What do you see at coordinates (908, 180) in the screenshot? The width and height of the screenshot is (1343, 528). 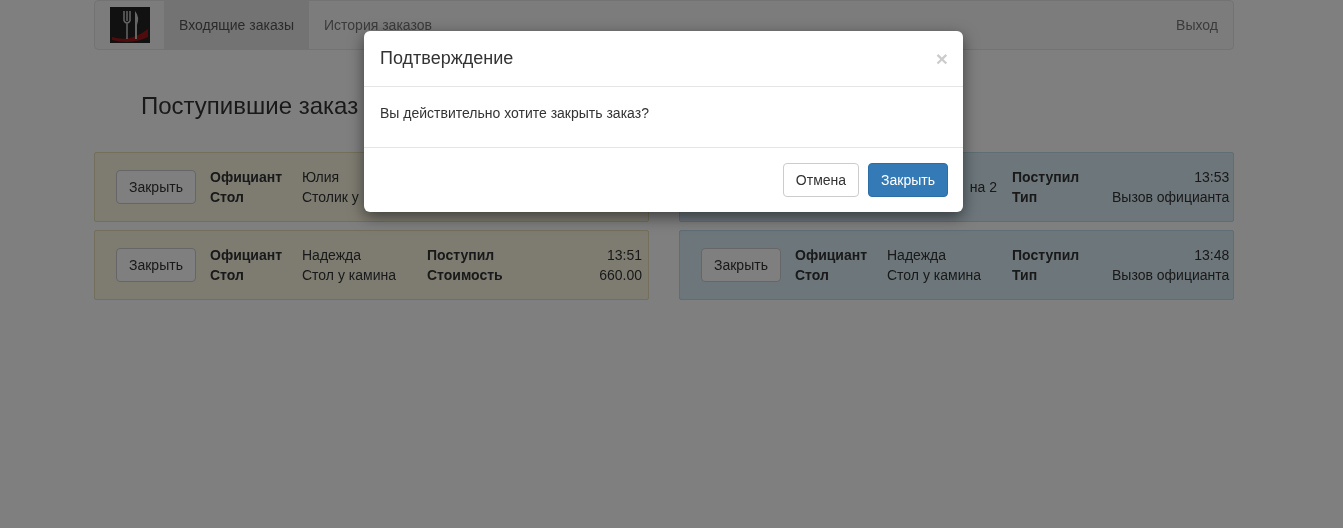 I see `confirm-button: Закрыть` at bounding box center [908, 180].